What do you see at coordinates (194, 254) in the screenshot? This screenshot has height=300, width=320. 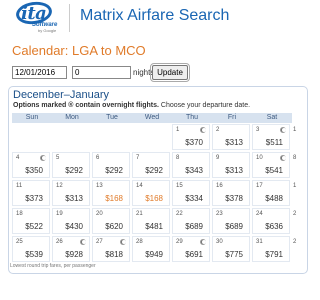 I see `fare-price-link: $691` at bounding box center [194, 254].